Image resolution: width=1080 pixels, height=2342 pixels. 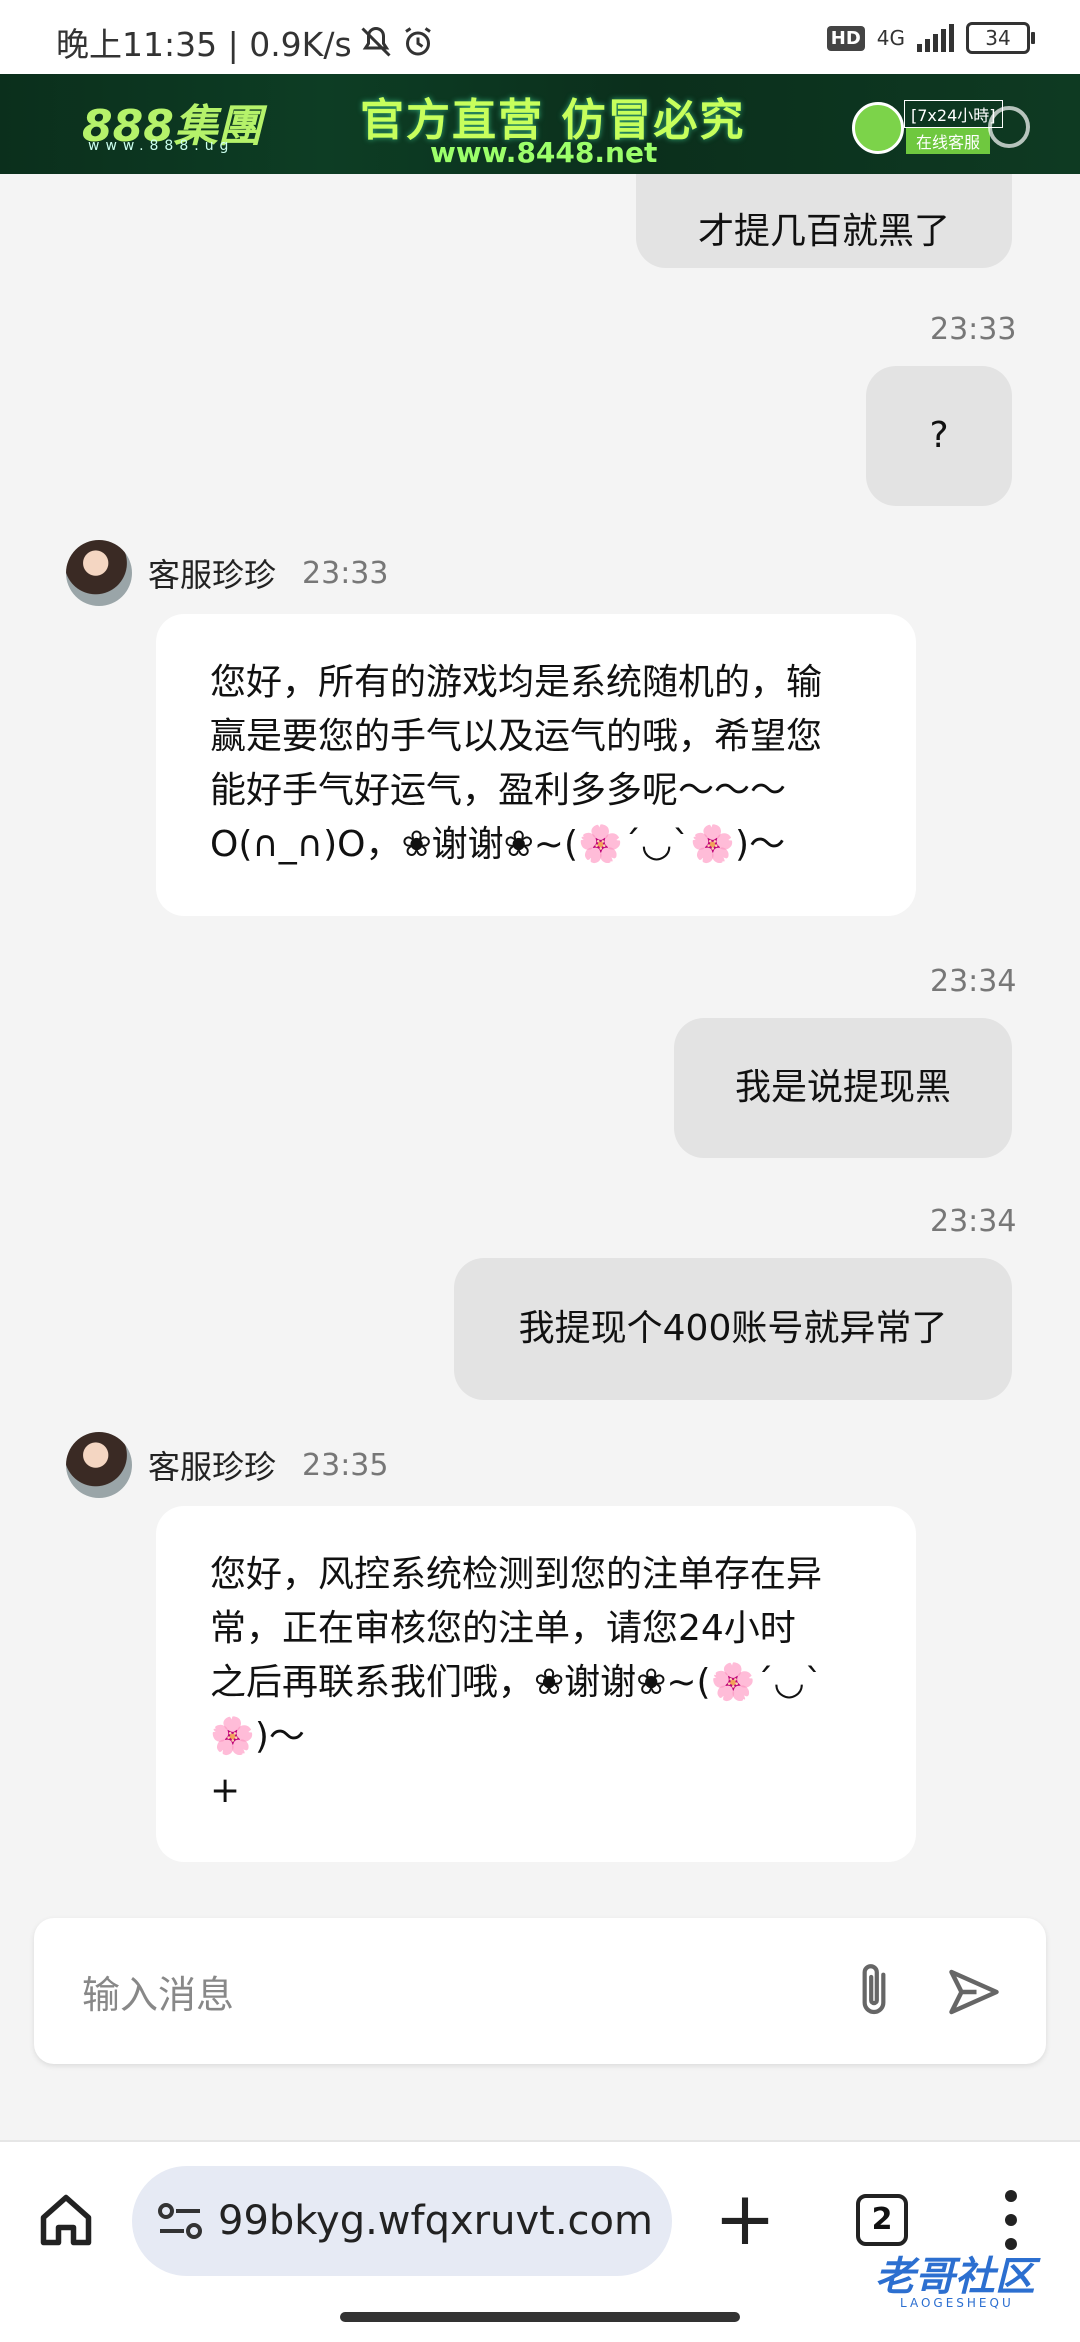 What do you see at coordinates (1009, 127) in the screenshot?
I see `power-icon` at bounding box center [1009, 127].